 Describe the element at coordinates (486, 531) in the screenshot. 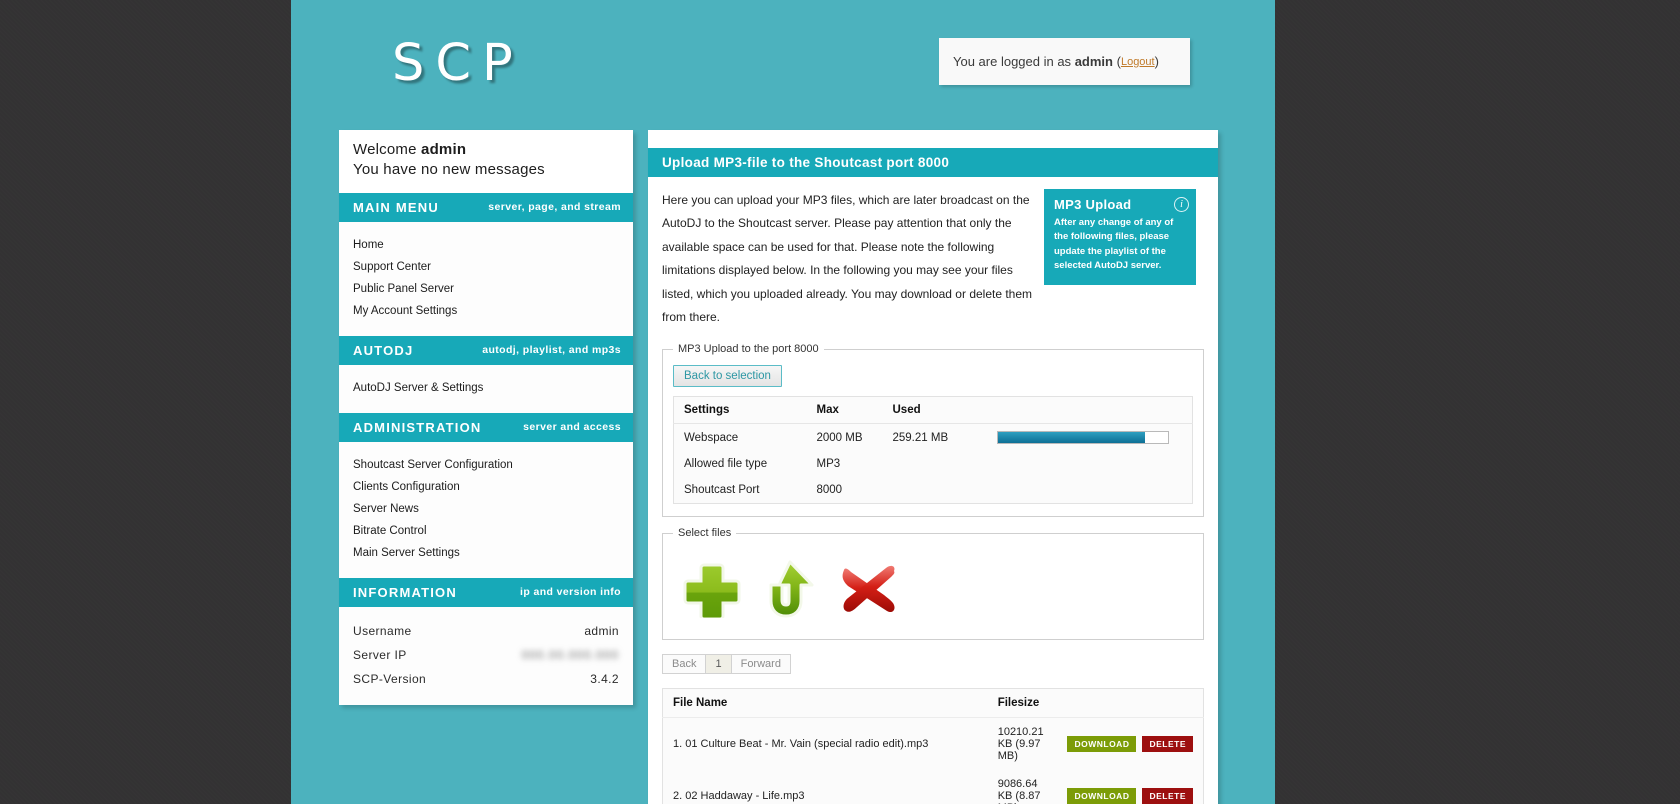

I see `sidebar-item-bitrate-control: Bitrate Control` at that location.